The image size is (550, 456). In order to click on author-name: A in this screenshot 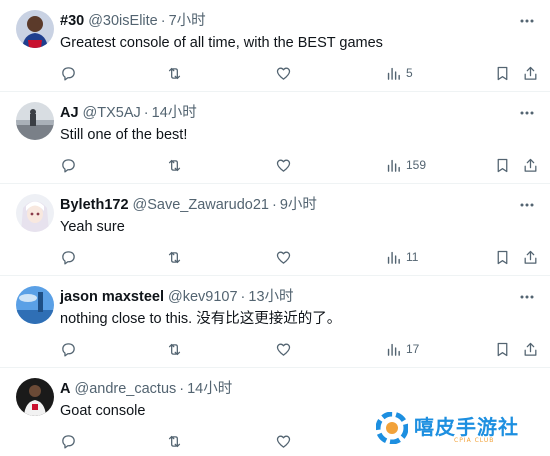, I will do `click(65, 389)`.